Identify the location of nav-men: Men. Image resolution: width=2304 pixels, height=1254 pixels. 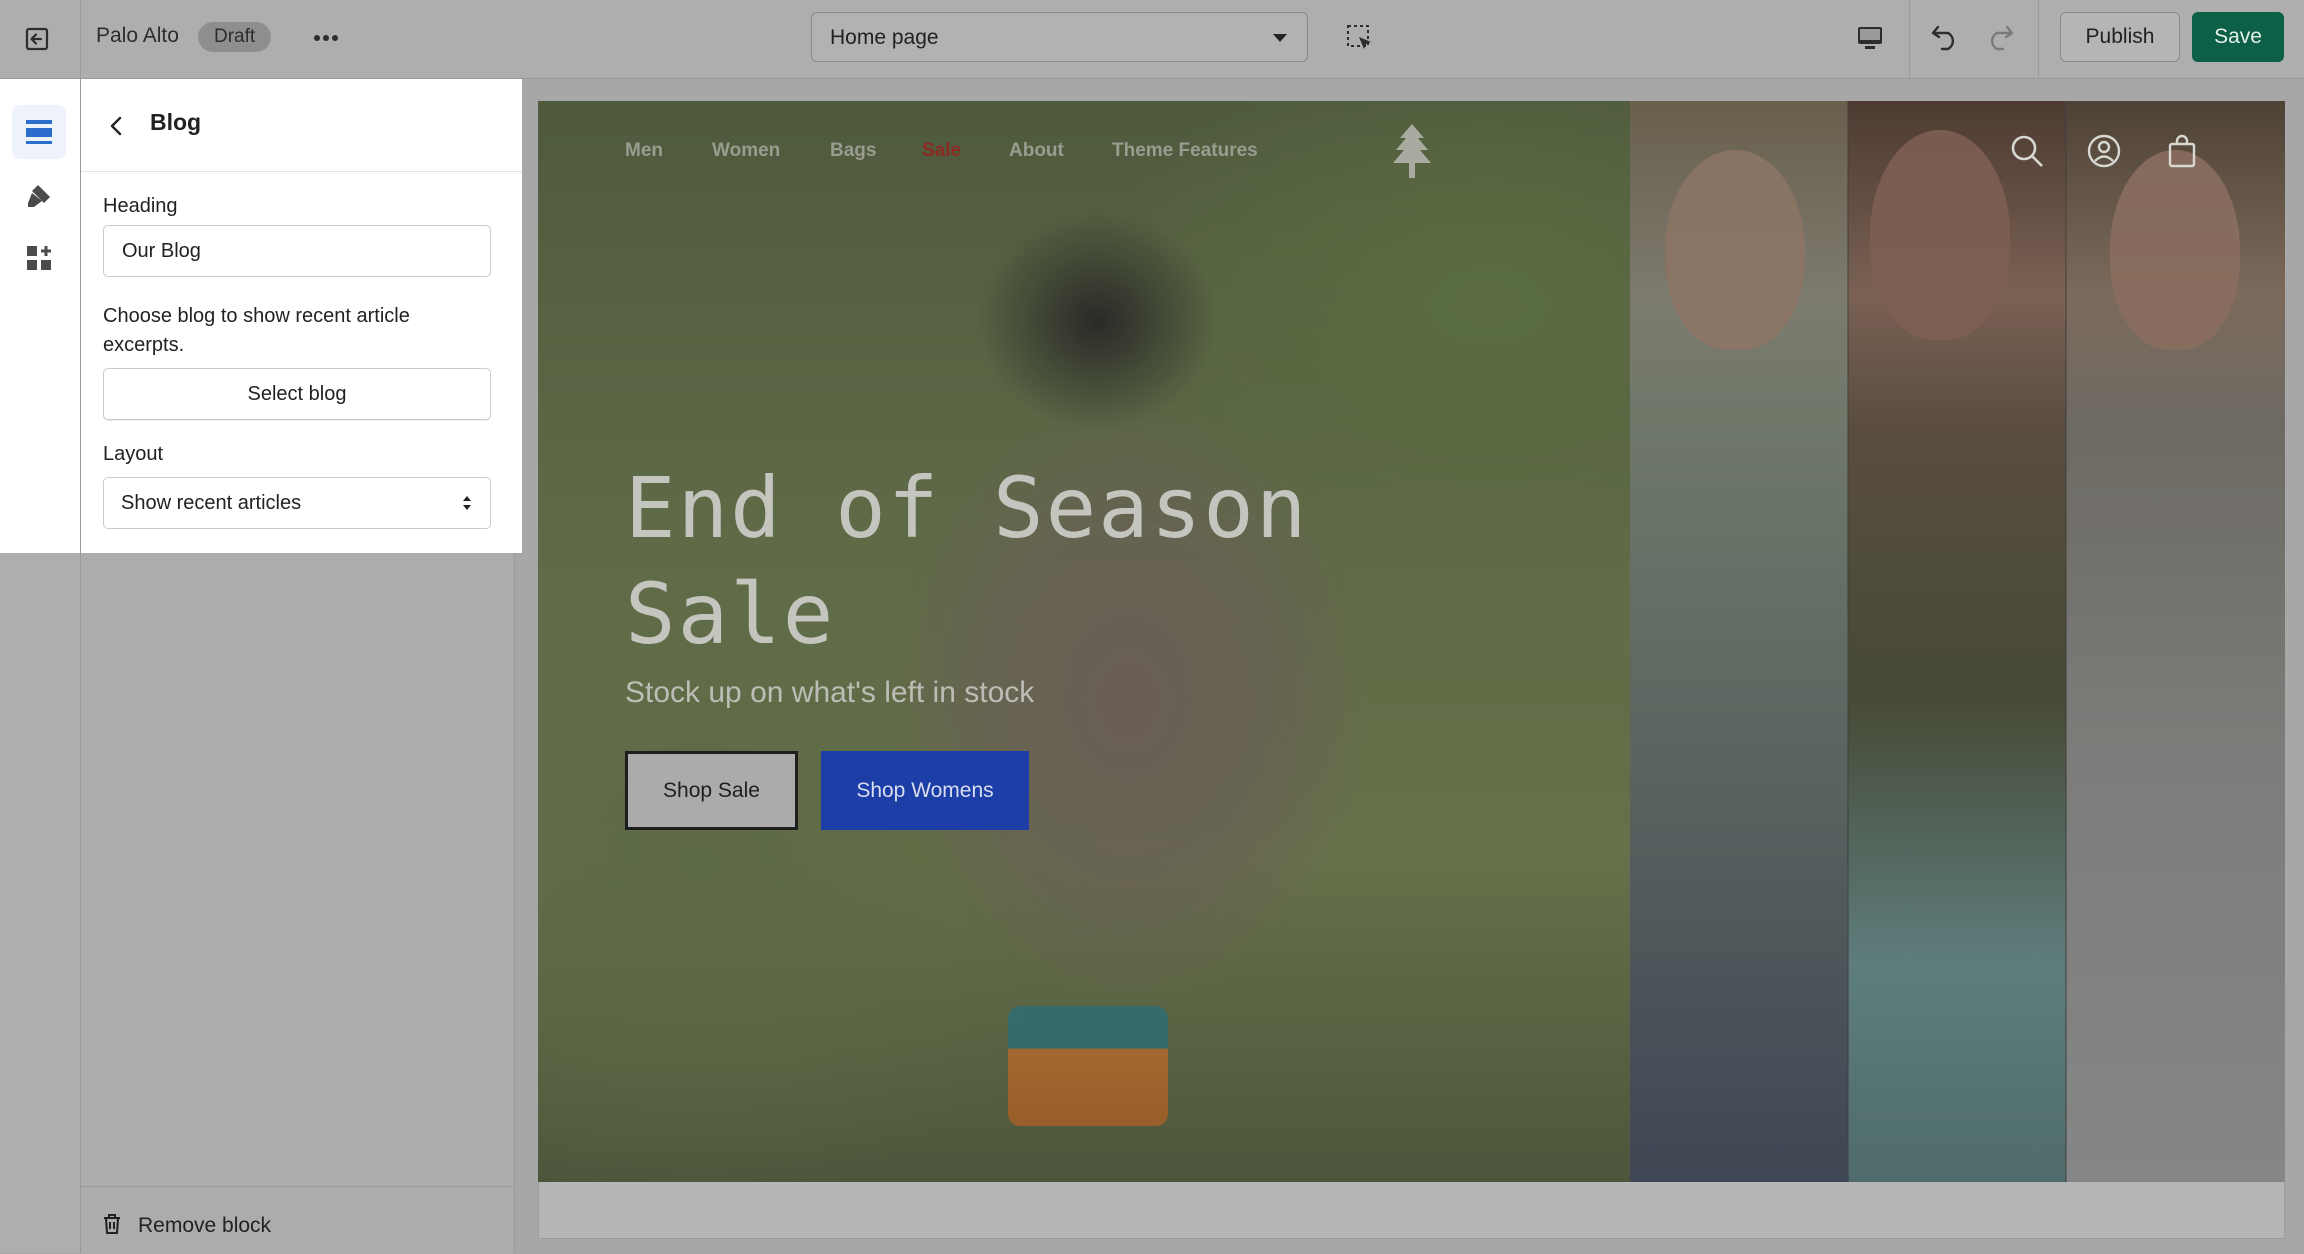
(644, 151).